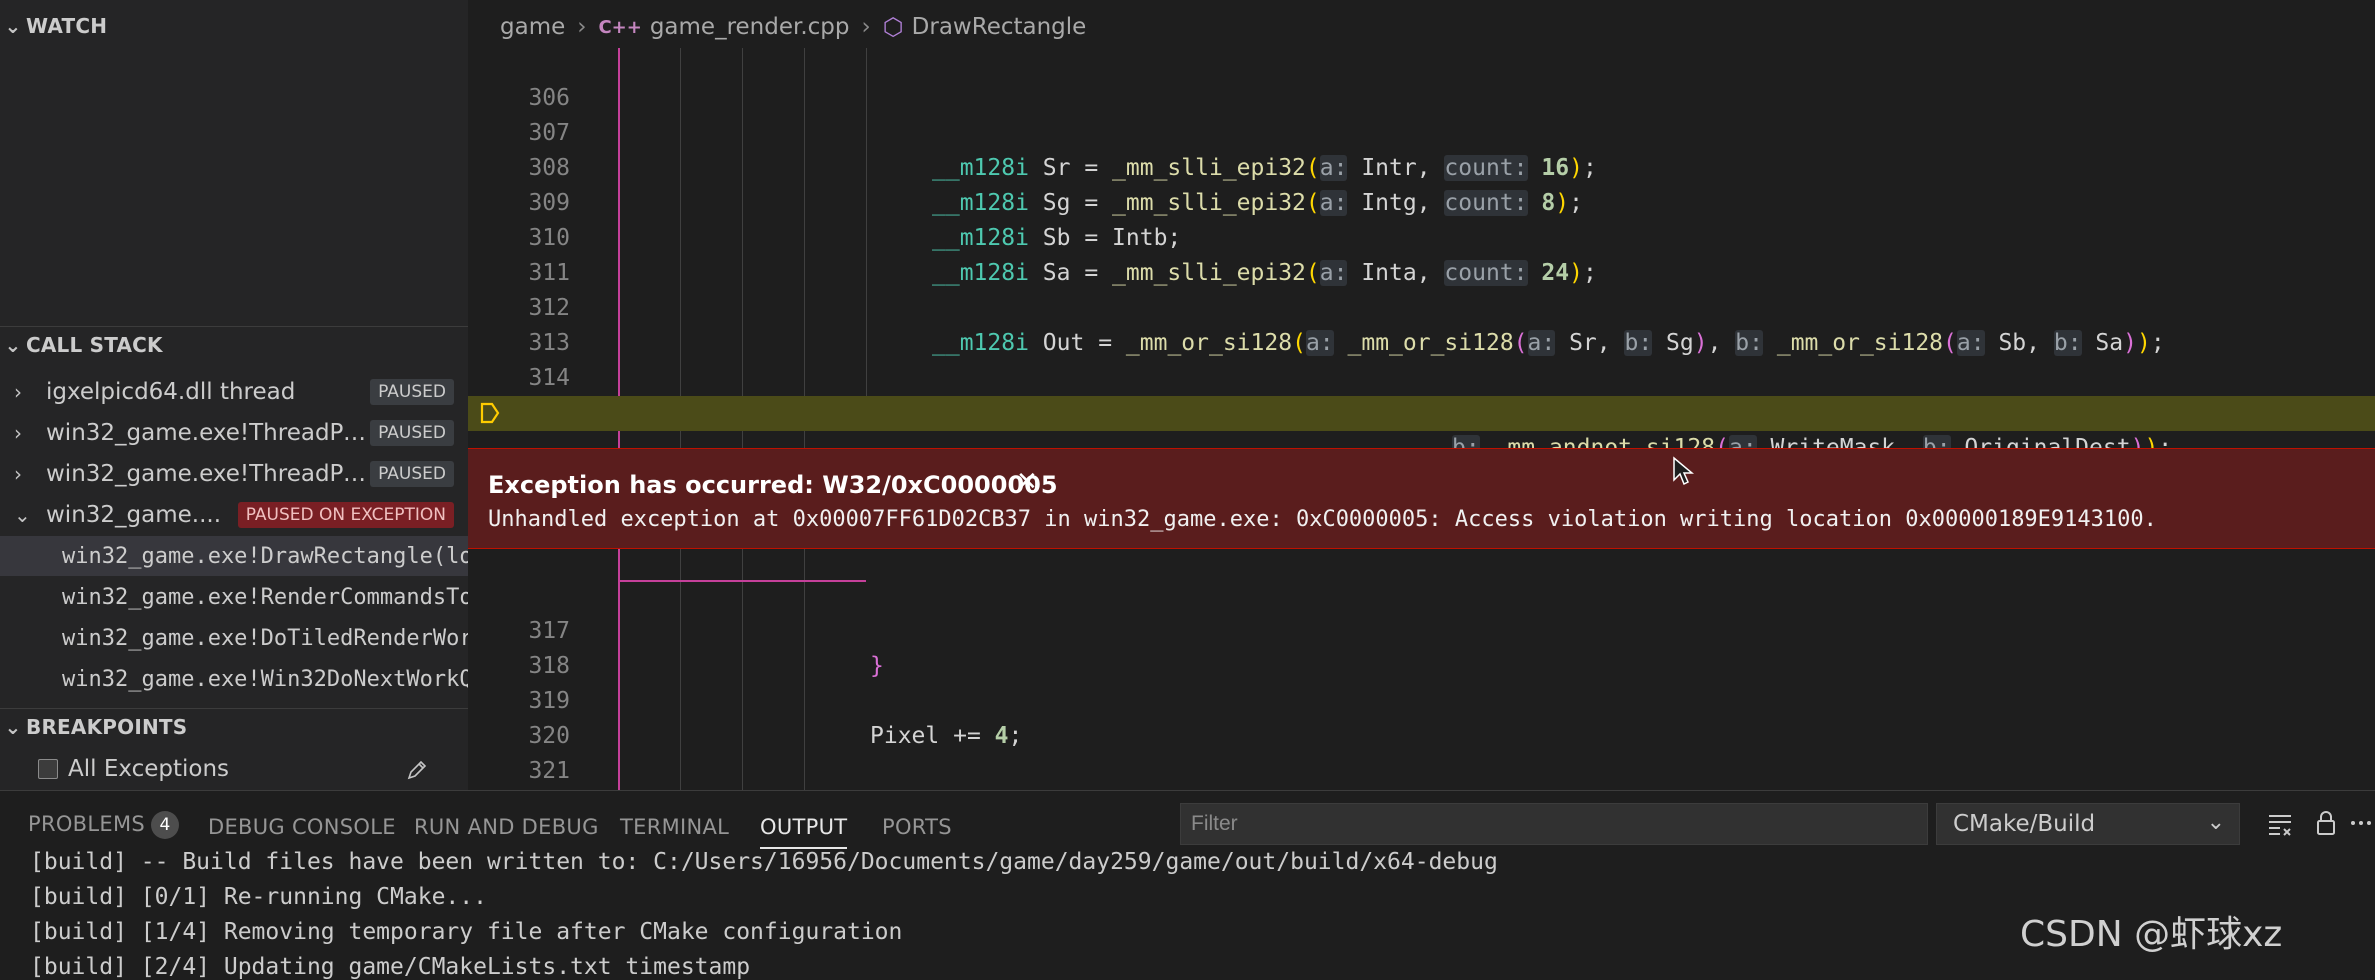 This screenshot has height=980, width=2375. Describe the element at coordinates (893, 27) in the screenshot. I see `method-cube-icon: ⬡` at that location.